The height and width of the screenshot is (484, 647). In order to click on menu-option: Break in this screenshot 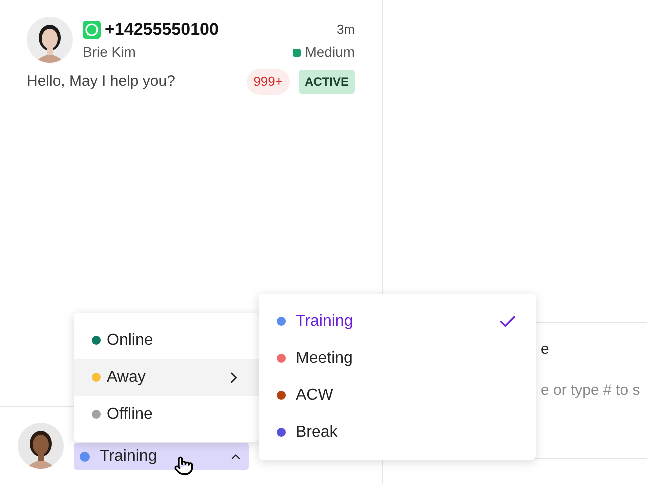, I will do `click(397, 432)`.